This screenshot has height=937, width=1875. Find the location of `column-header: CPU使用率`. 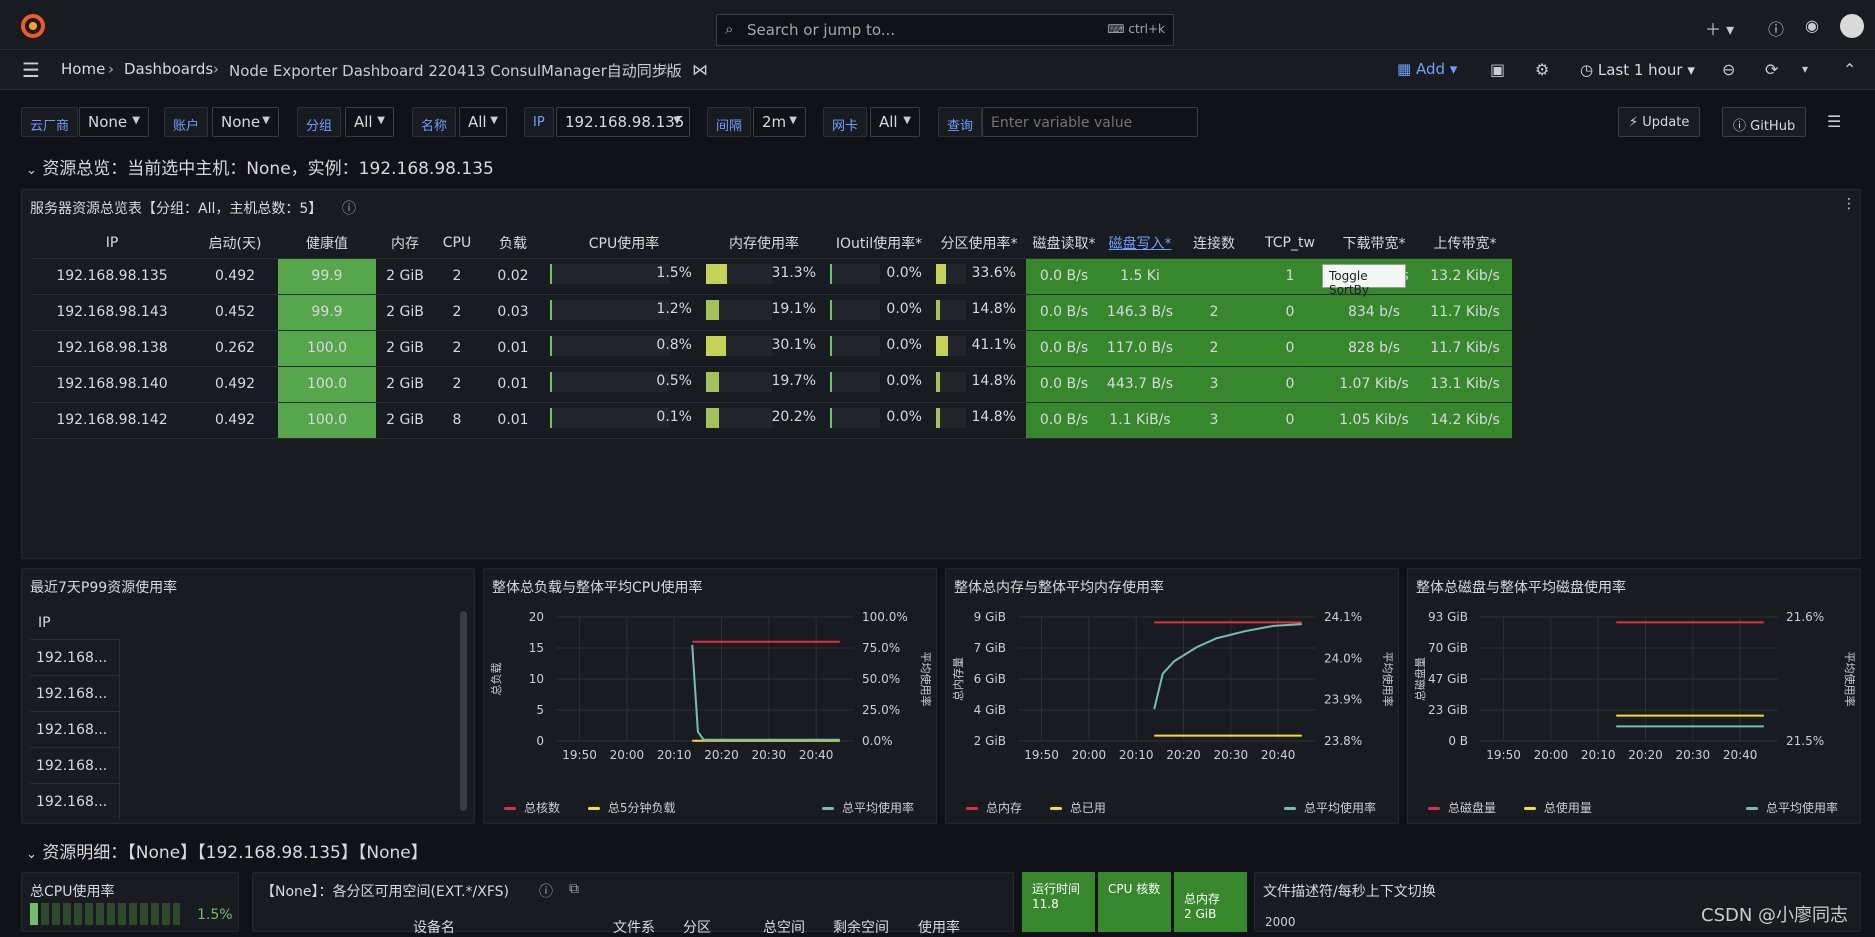

column-header: CPU使用率 is located at coordinates (624, 243).